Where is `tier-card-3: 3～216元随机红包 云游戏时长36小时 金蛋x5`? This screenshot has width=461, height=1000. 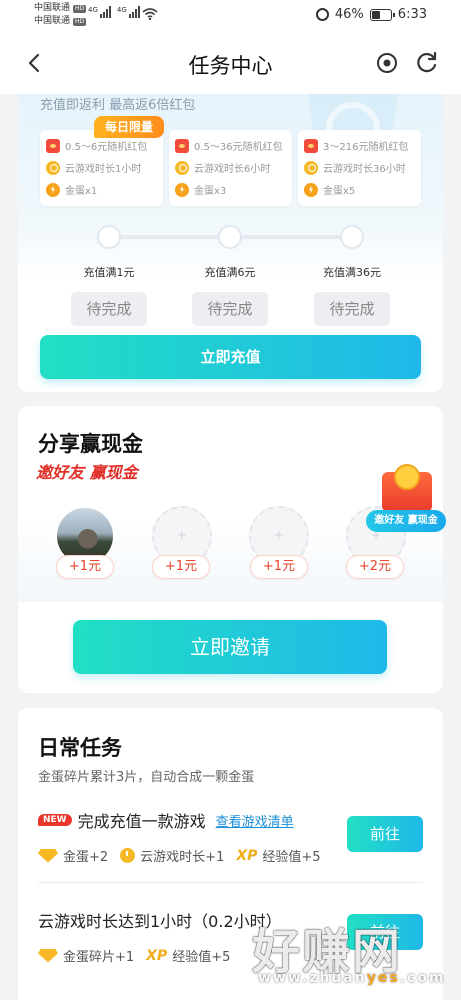 tier-card-3: 3～216元随机红包 云游戏时长36小时 金蛋x5 is located at coordinates (359, 168).